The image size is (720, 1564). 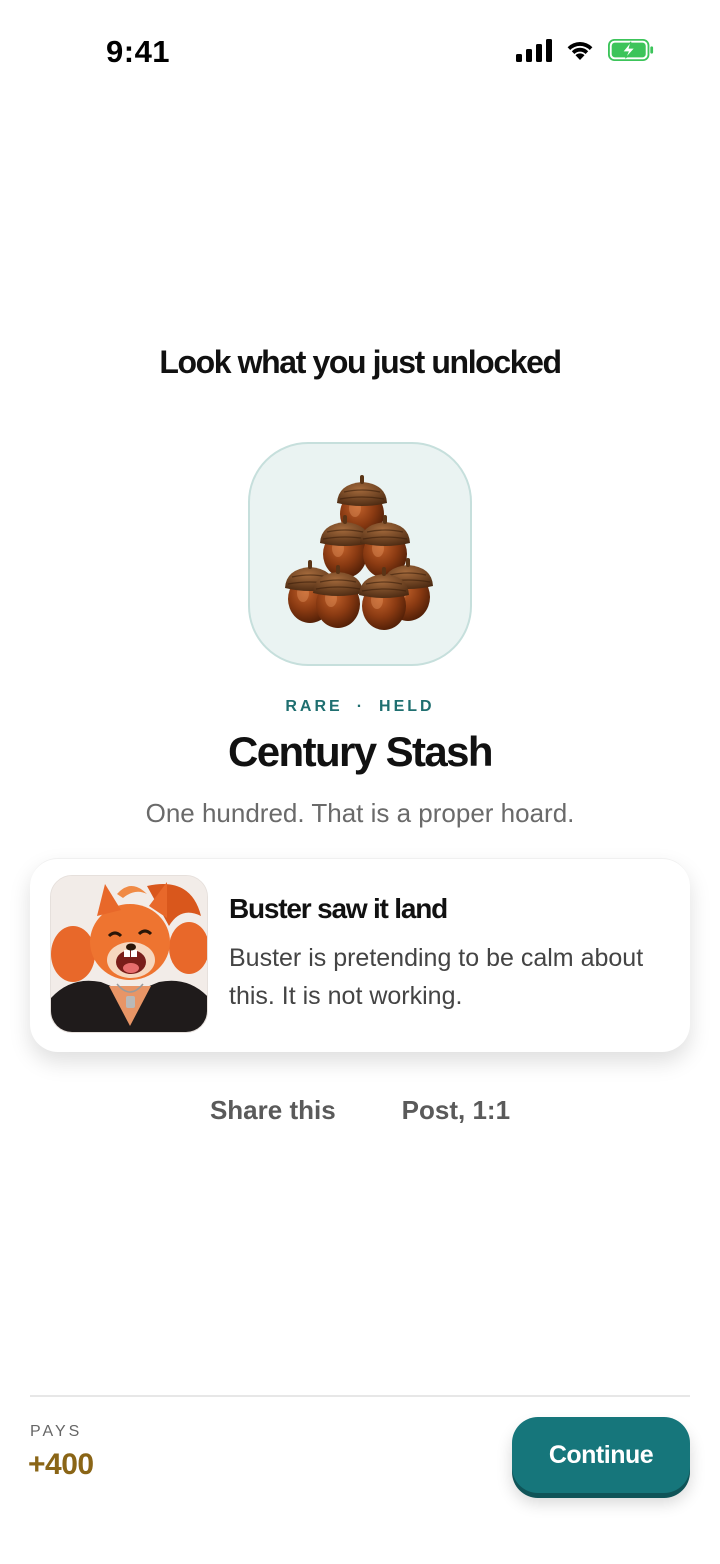 What do you see at coordinates (360, 1396) in the screenshot?
I see `footer-divider` at bounding box center [360, 1396].